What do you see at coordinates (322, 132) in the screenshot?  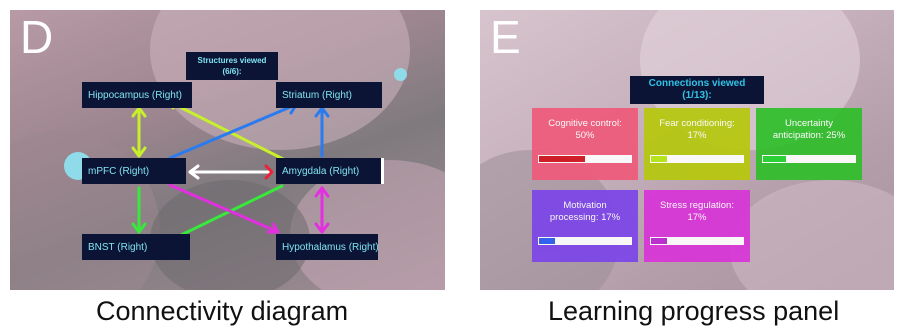 I see `arrow-amygdala-striatum` at bounding box center [322, 132].